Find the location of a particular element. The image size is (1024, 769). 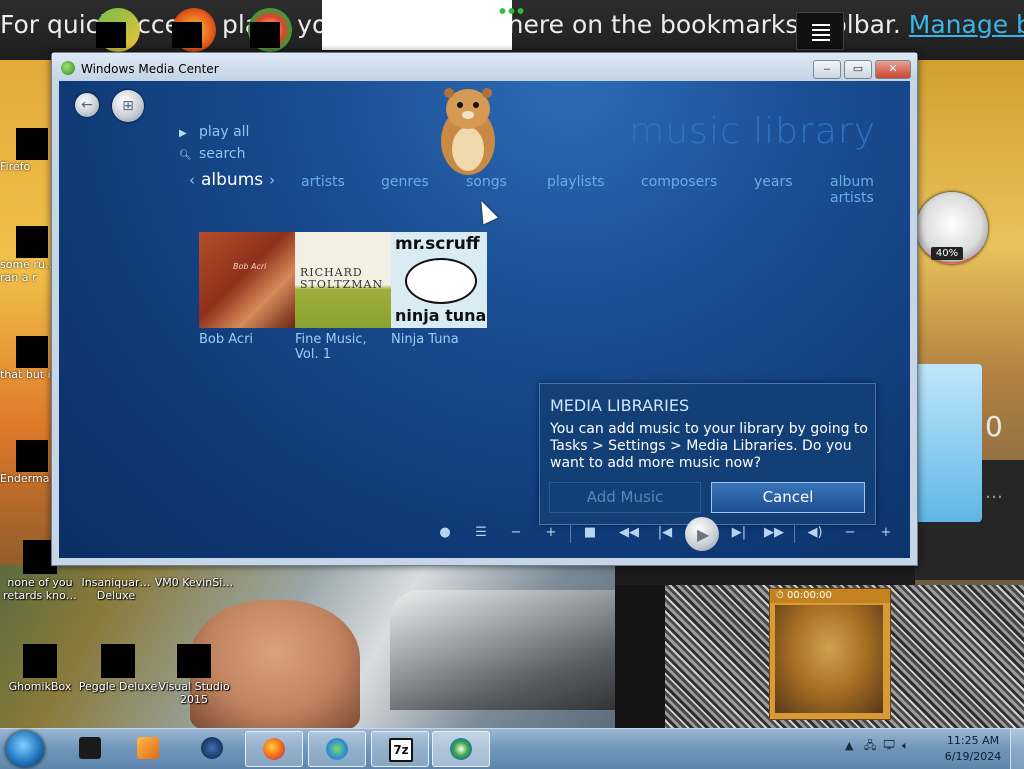

clock-time: 11:25 AM is located at coordinates (973, 740).